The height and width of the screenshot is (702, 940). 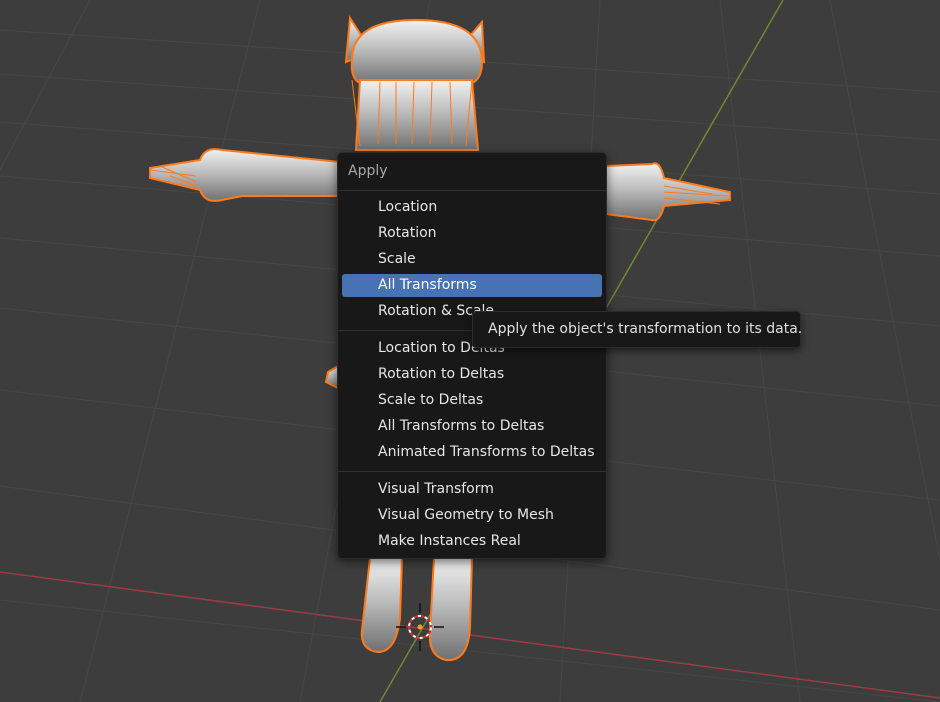 What do you see at coordinates (472, 259) in the screenshot?
I see `menu-item-scale: Scale` at bounding box center [472, 259].